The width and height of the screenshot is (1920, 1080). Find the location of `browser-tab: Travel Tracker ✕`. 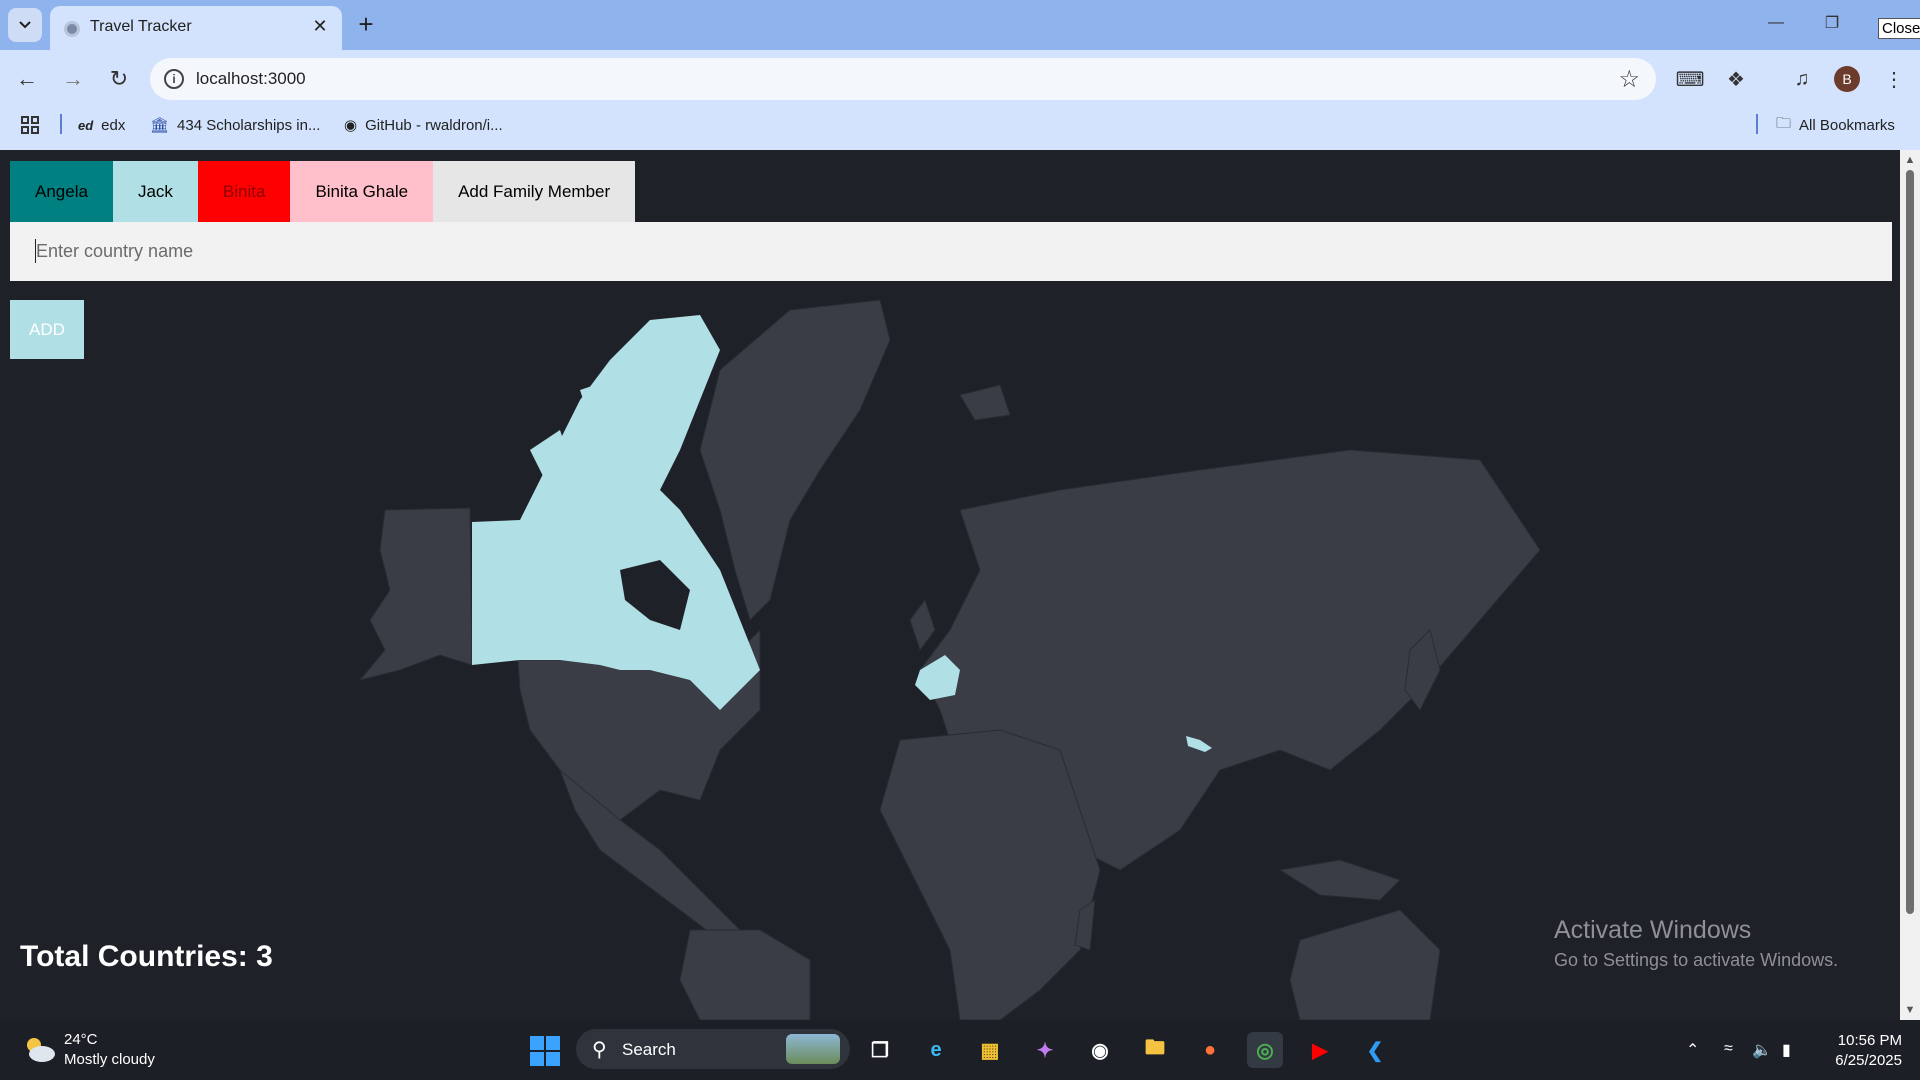

browser-tab: Travel Tracker ✕ is located at coordinates (196, 28).